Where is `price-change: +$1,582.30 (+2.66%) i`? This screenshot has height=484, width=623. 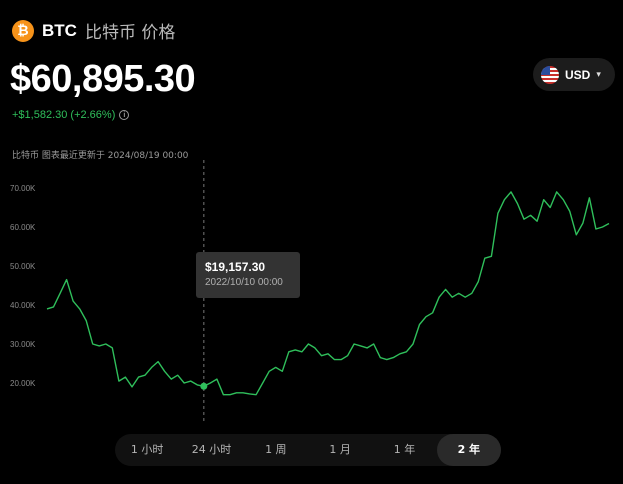
price-change: +$1,582.30 (+2.66%) i is located at coordinates (71, 115).